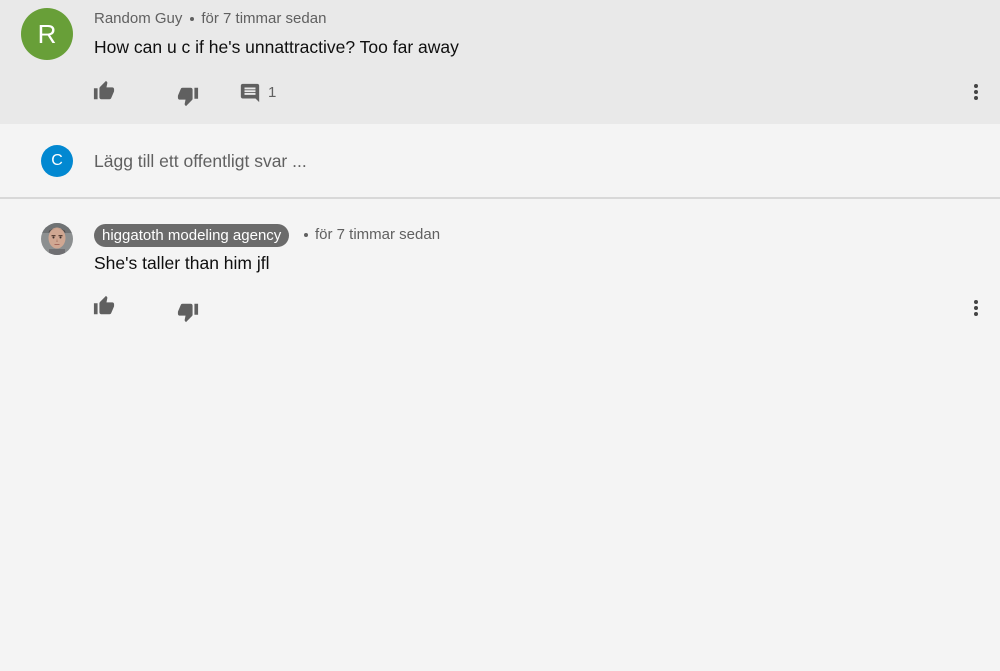 The image size is (1000, 671). I want to click on avatar-letter: C, so click(57, 160).